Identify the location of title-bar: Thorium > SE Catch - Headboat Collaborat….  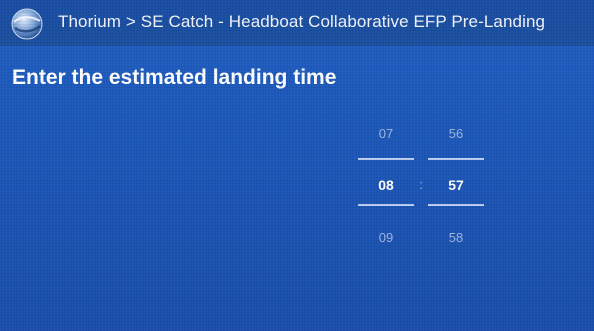
(297, 23).